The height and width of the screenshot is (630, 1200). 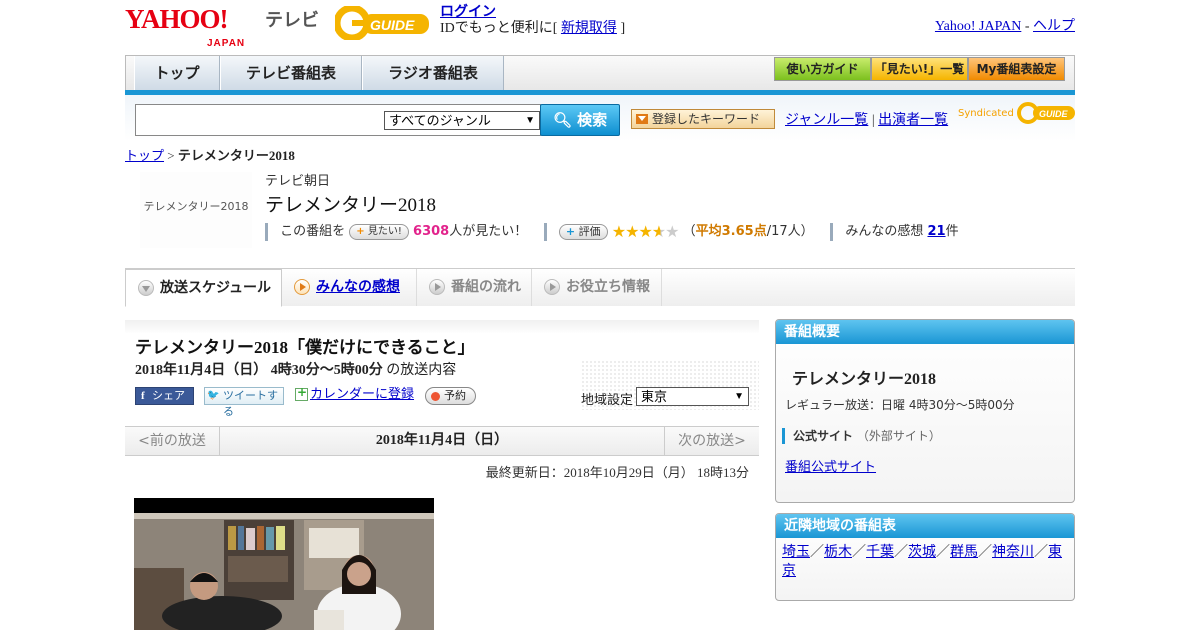 I want to click on region-selected-value: 東京, so click(x=654, y=396).